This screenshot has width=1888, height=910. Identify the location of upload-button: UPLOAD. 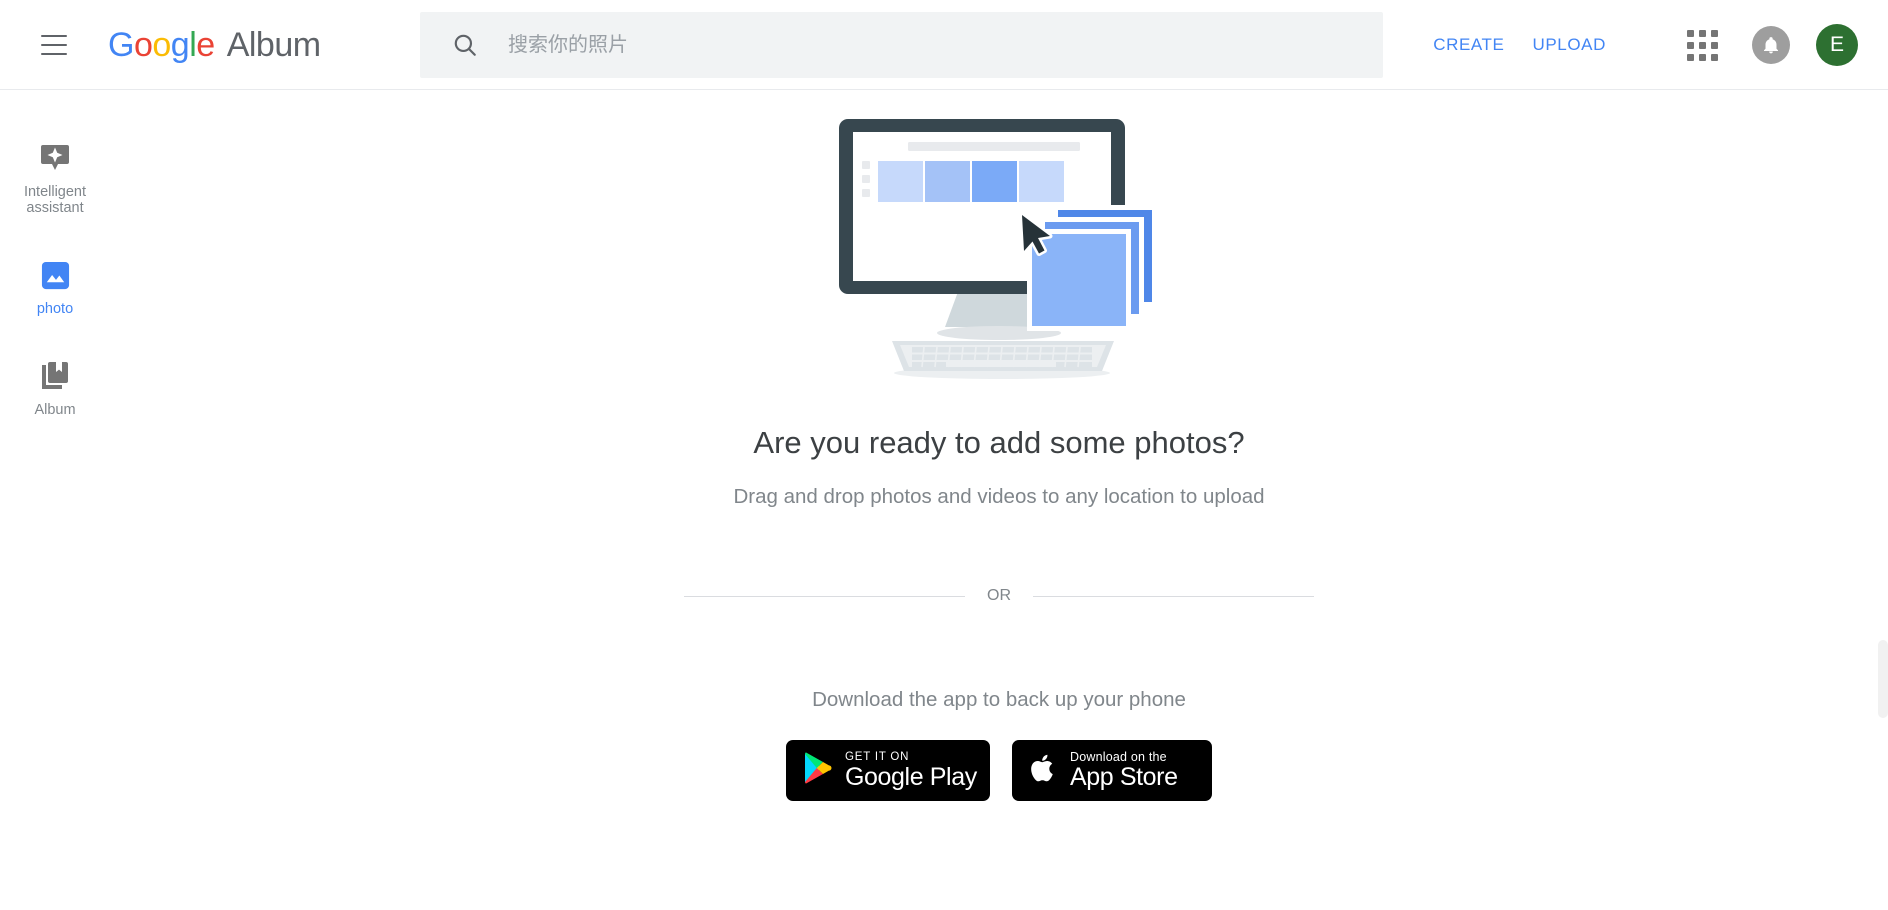
(1569, 45).